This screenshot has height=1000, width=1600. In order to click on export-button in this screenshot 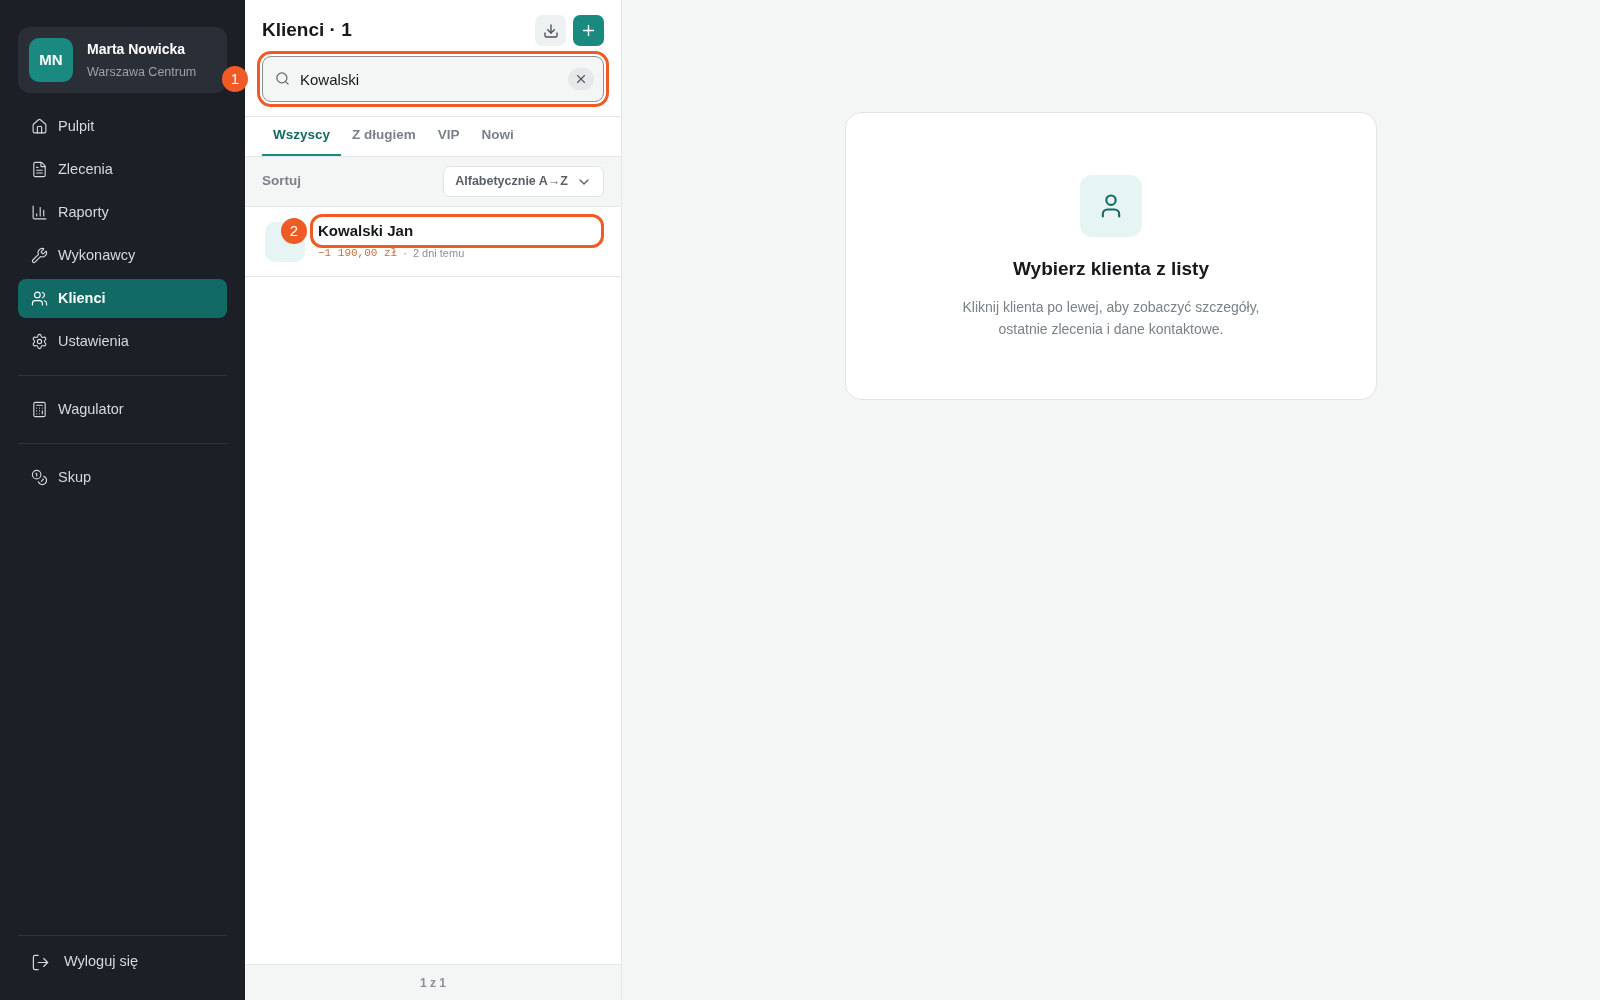, I will do `click(550, 30)`.